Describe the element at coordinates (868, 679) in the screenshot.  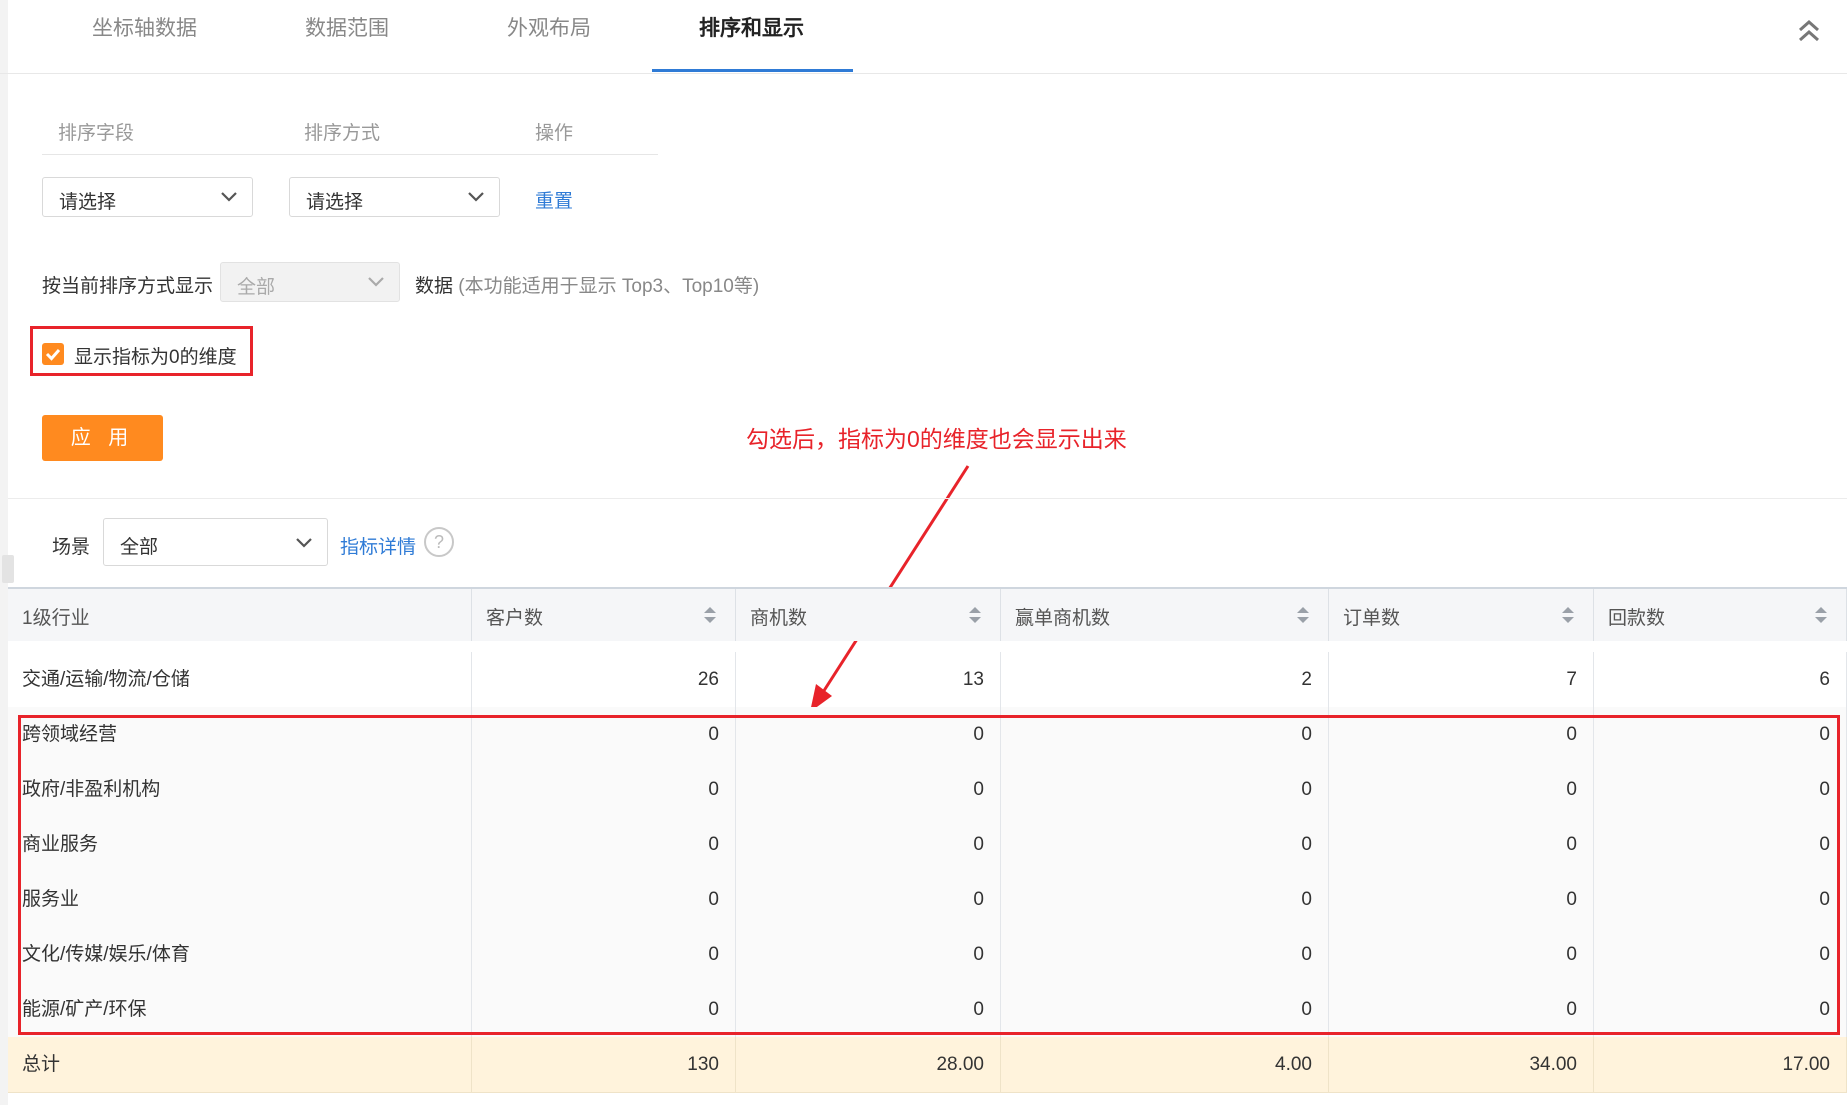
I see `table-cell-value: 13` at that location.